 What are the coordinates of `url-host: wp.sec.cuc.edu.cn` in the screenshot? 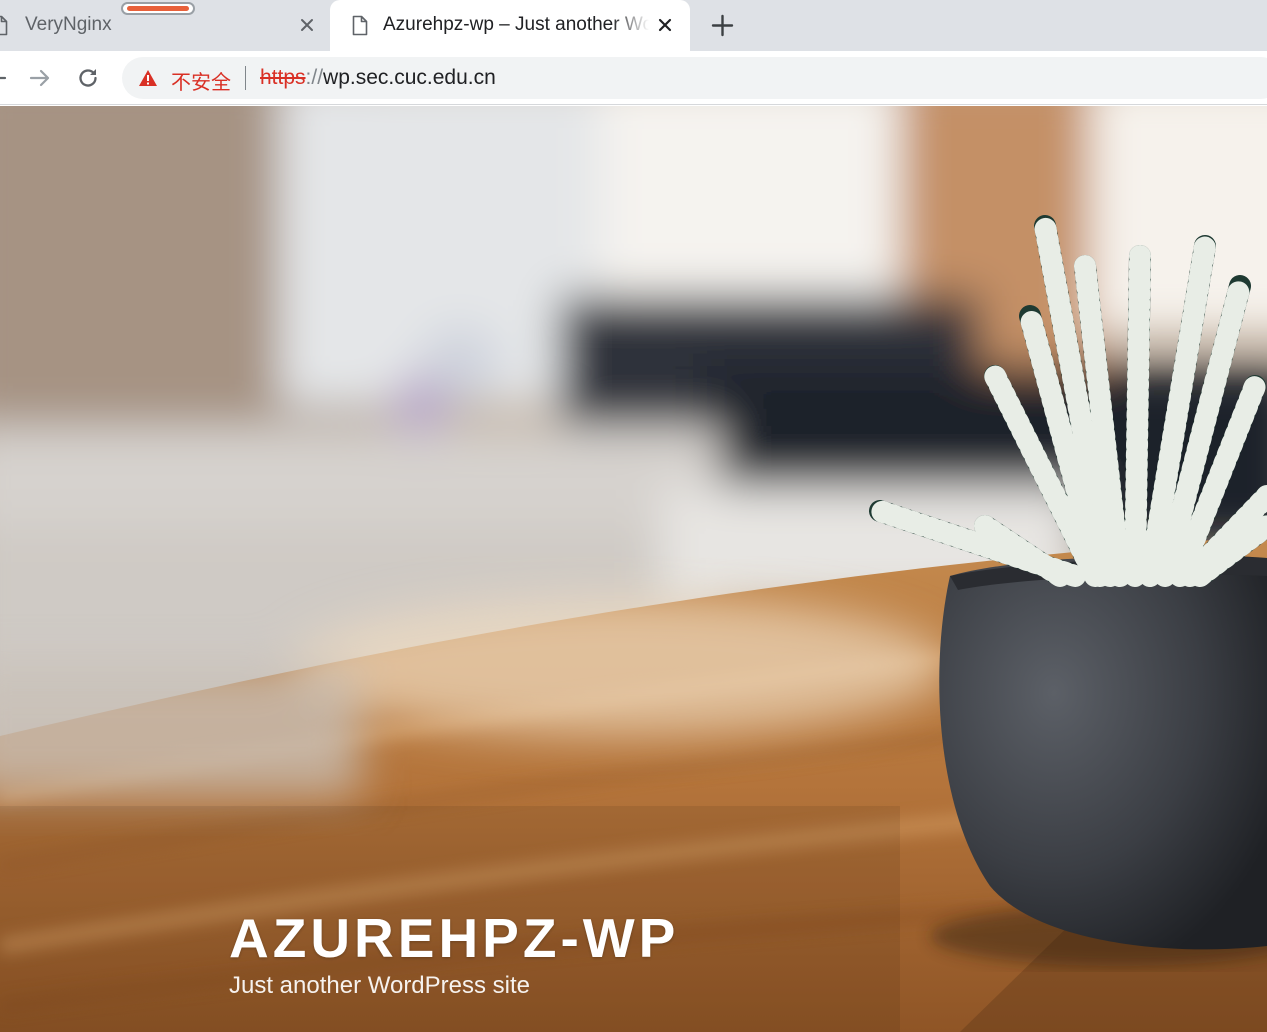 It's located at (409, 77).